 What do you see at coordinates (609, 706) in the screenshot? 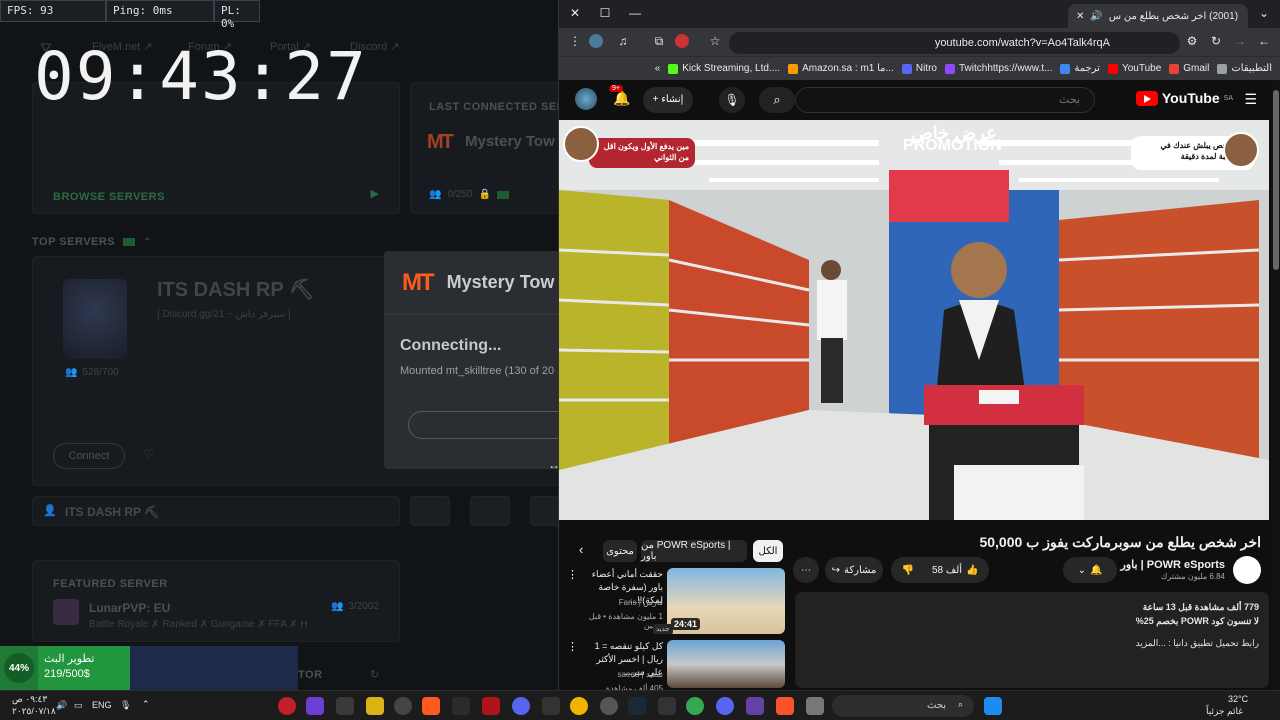
I see `taskbar-app-12-icon` at bounding box center [609, 706].